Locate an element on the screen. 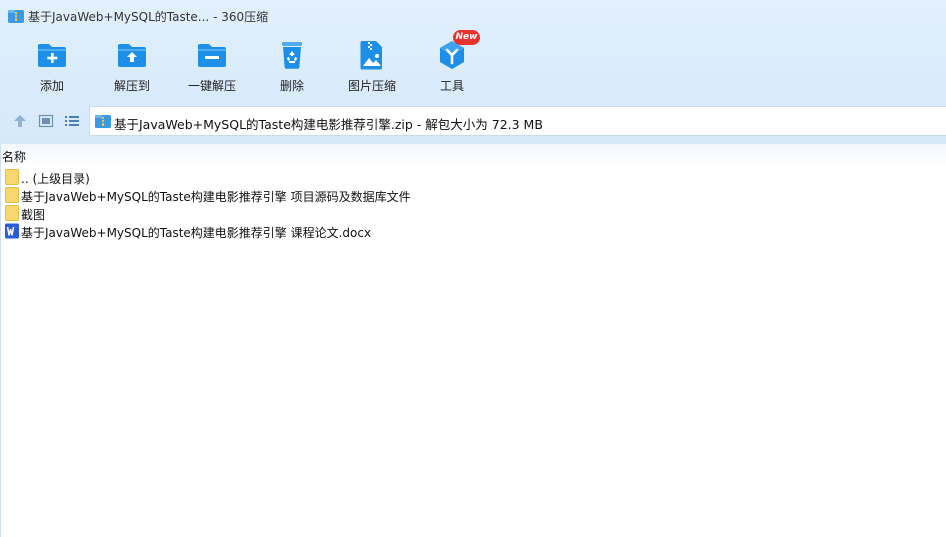  image-compress-label: 图片压缩 is located at coordinates (371, 86).